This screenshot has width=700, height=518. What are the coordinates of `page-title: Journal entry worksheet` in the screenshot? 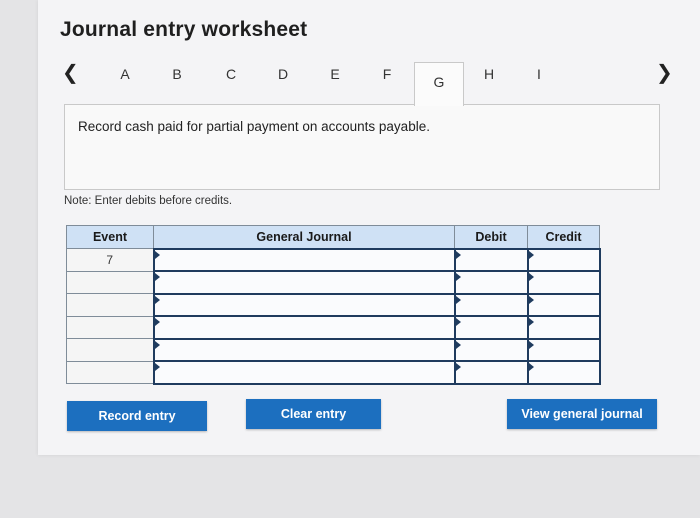 It's located at (184, 29).